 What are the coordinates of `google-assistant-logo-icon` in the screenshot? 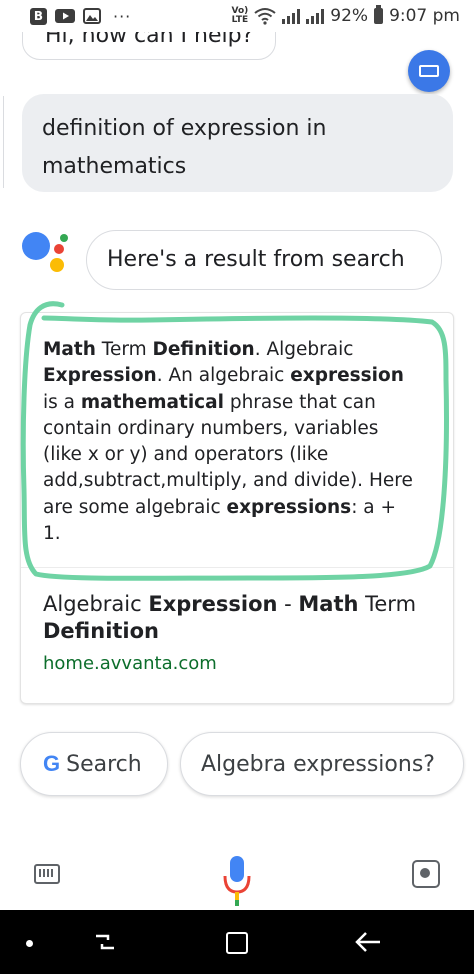 It's located at (47, 256).